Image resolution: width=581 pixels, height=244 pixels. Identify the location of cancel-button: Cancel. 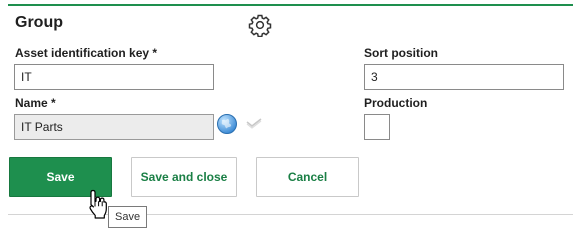
(307, 177).